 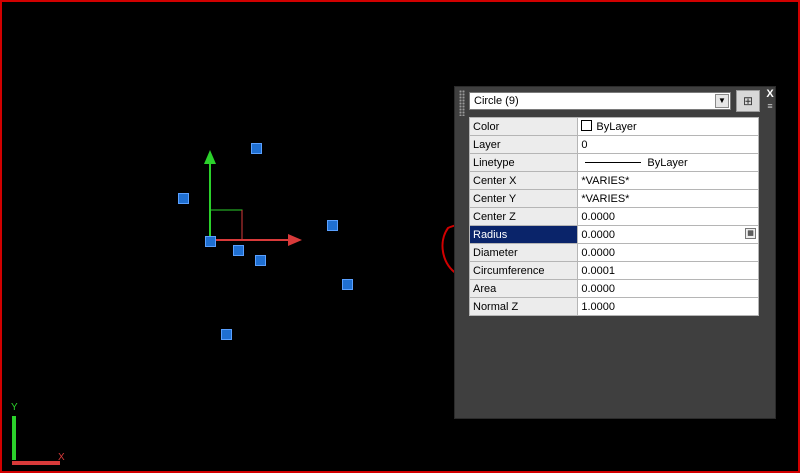 I want to click on property-value-text: 0.0000, so click(x=598, y=234).